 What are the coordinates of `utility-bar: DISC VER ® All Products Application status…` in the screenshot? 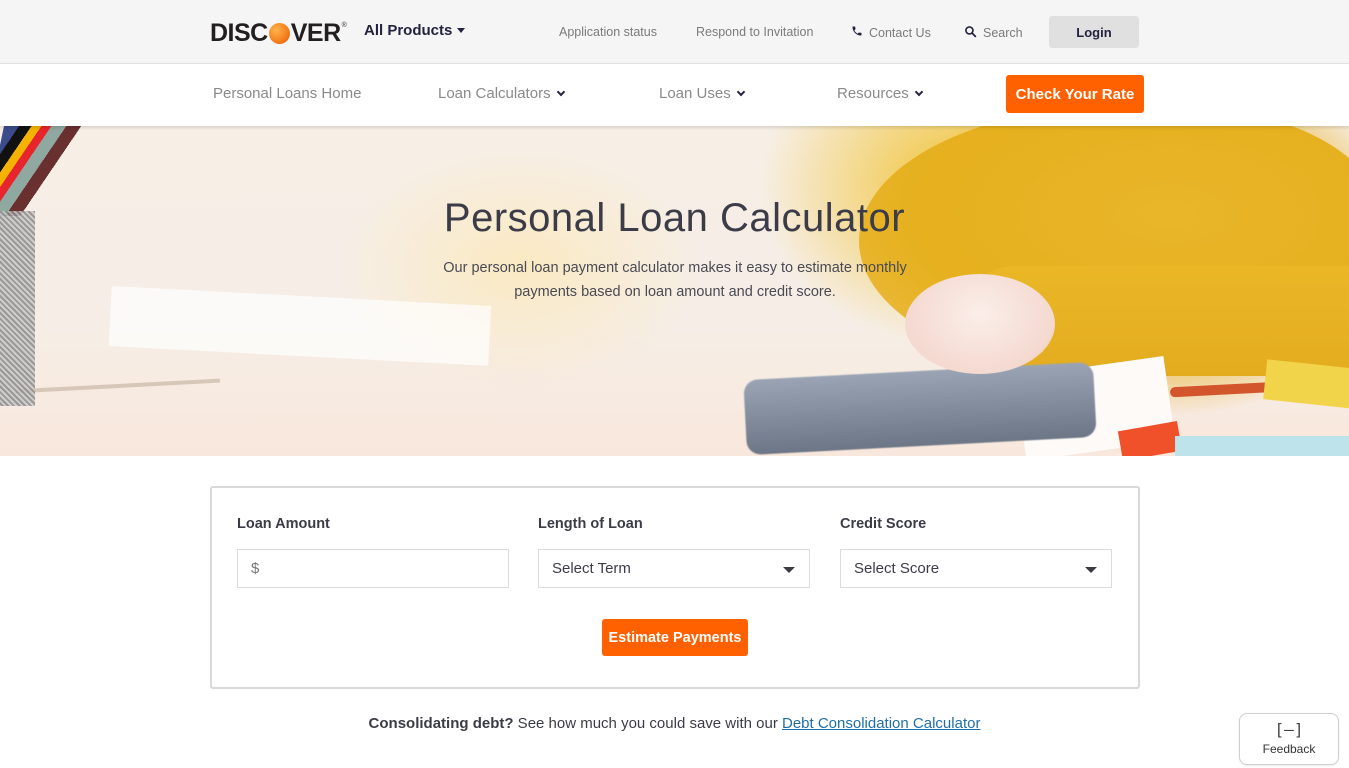 It's located at (674, 32).